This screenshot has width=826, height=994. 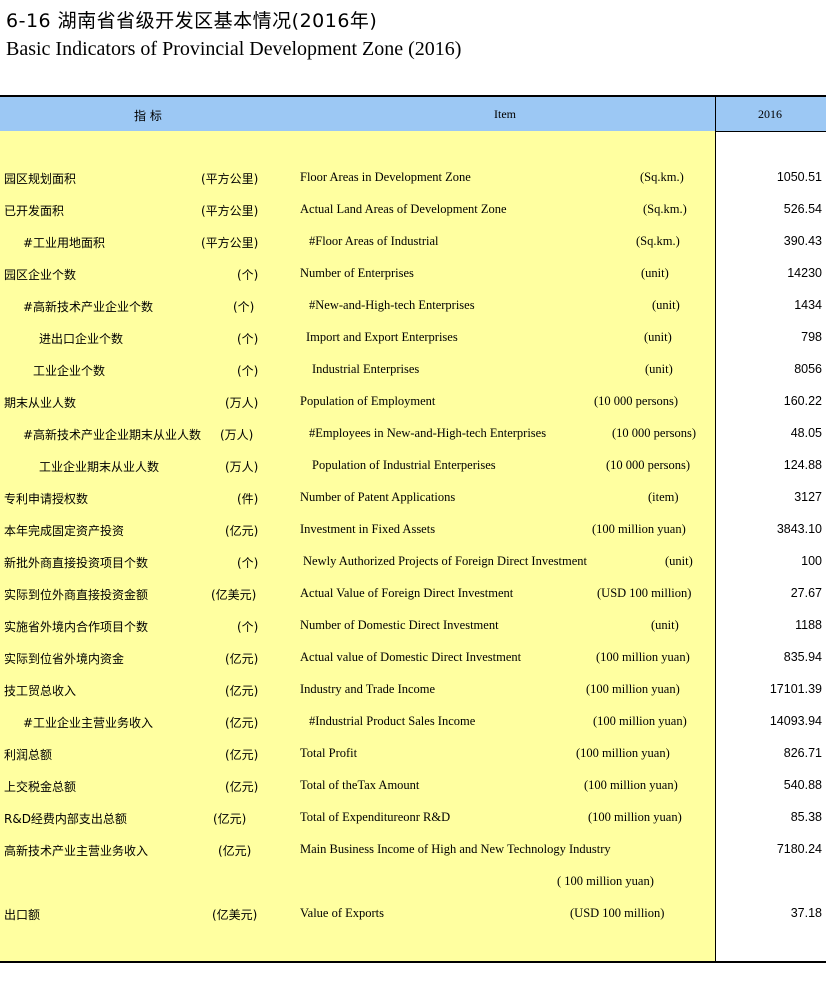 I want to click on indicator-en: Value of Exports, so click(x=342, y=913).